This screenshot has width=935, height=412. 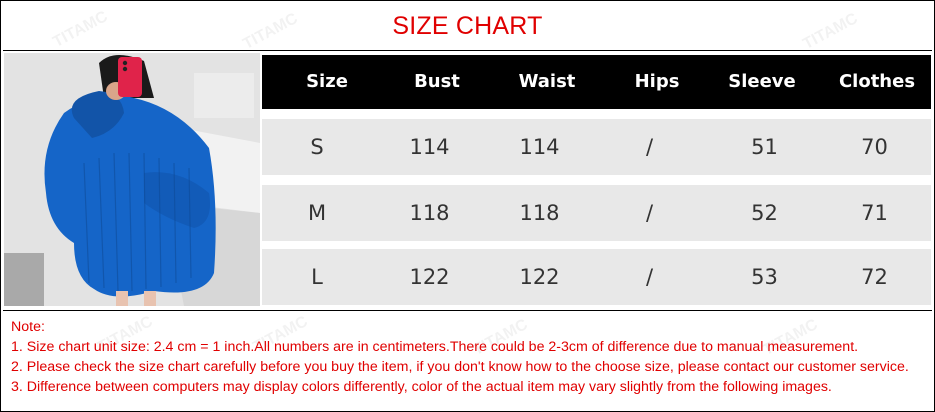 What do you see at coordinates (764, 277) in the screenshot?
I see `table-cell: 53` at bounding box center [764, 277].